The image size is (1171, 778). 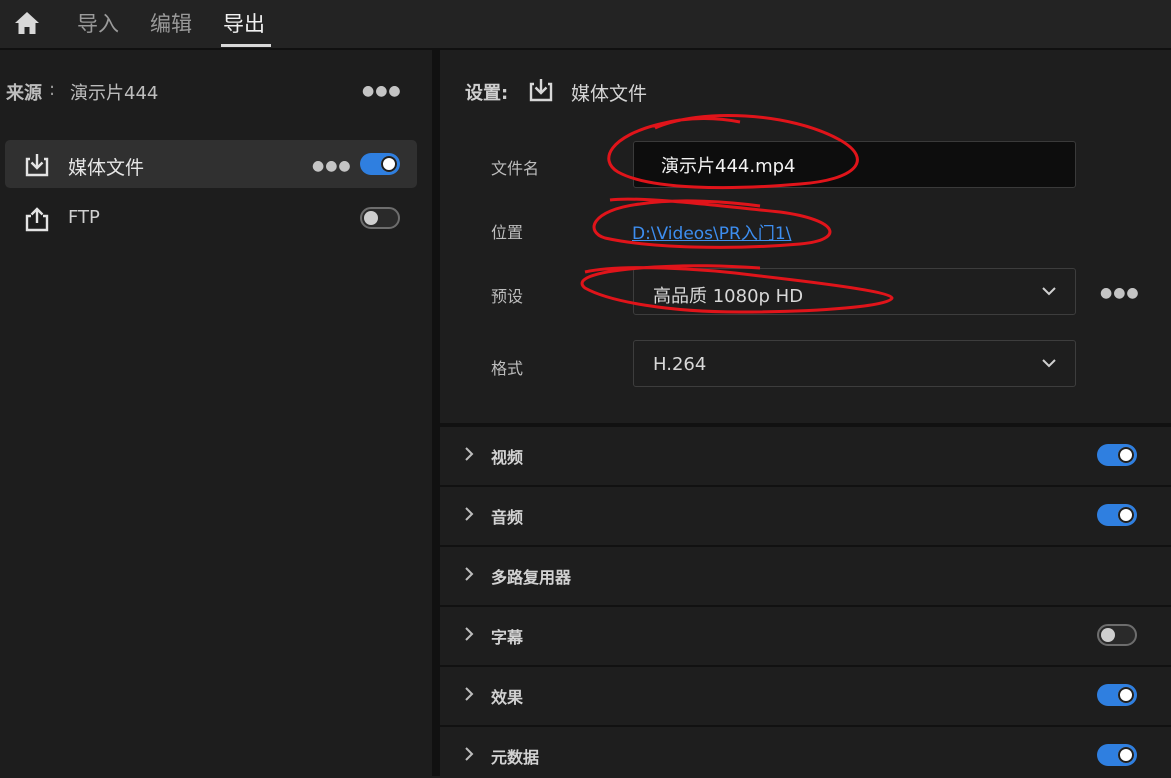 I want to click on section-title: 多路复用器, so click(x=531, y=577).